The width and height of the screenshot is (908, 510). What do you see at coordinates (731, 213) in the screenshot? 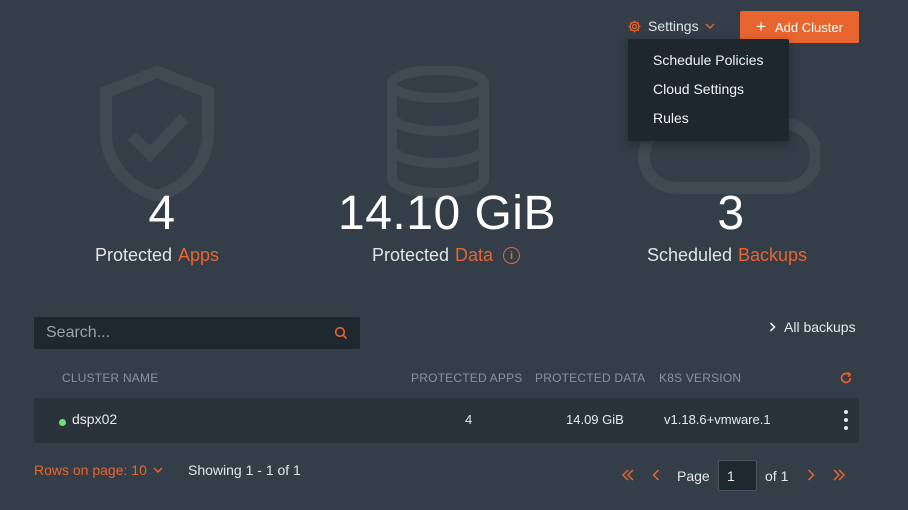
I see `scheduled-backups-count: 3` at bounding box center [731, 213].